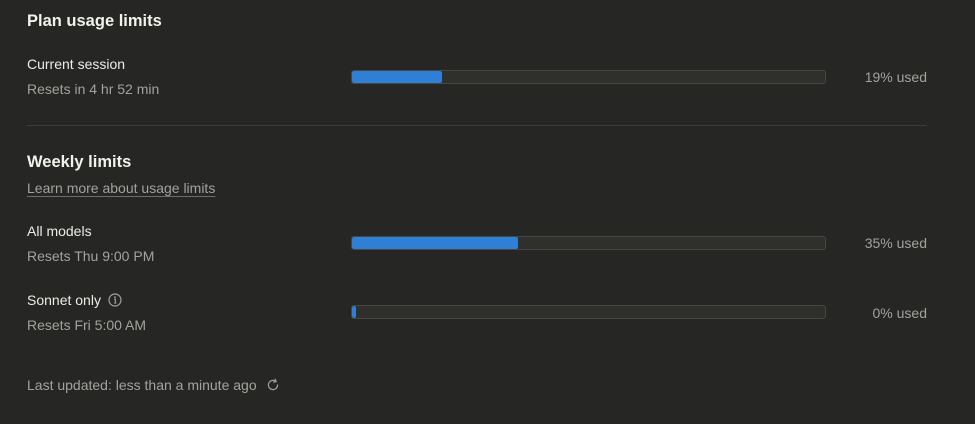 The width and height of the screenshot is (975, 424). Describe the element at coordinates (588, 312) in the screenshot. I see `sonnet-only-progress-bar` at that location.